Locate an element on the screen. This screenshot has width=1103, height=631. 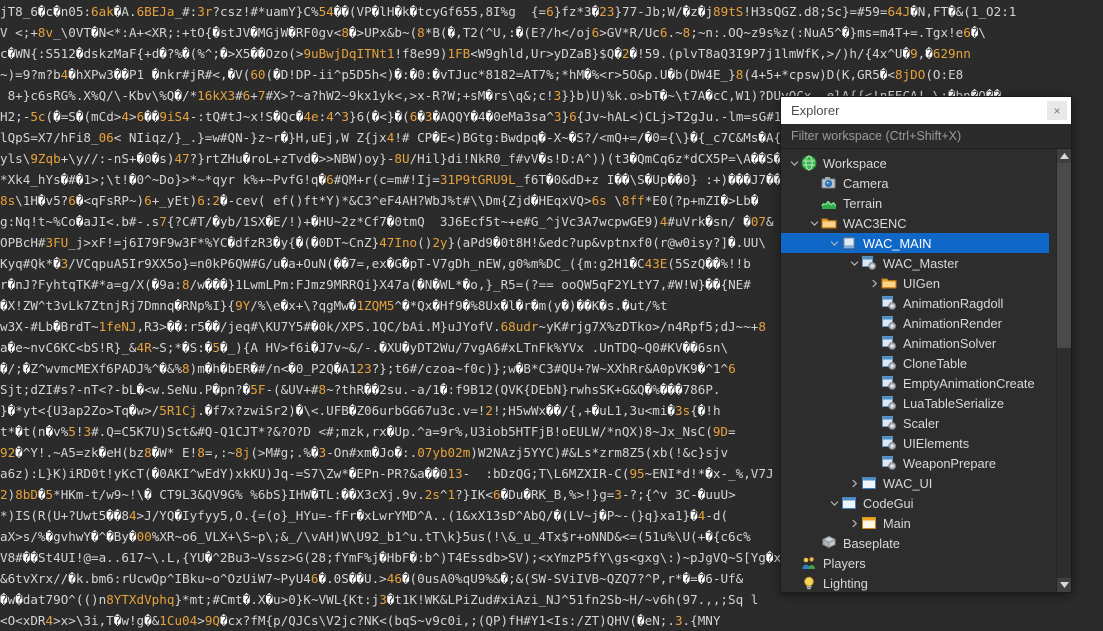
tree-item-label: WAC3ENC is located at coordinates (875, 223).